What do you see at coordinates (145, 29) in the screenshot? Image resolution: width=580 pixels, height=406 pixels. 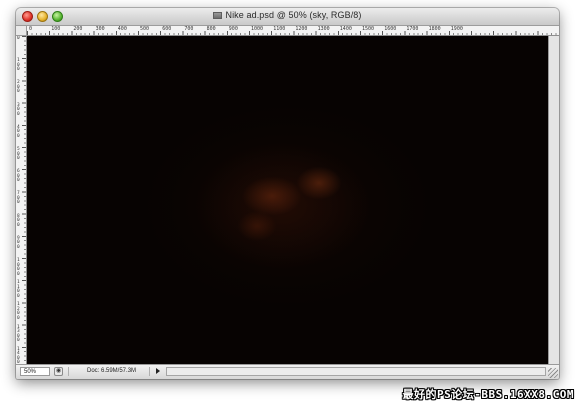 I see `ruler-label-horizontal: 500` at bounding box center [145, 29].